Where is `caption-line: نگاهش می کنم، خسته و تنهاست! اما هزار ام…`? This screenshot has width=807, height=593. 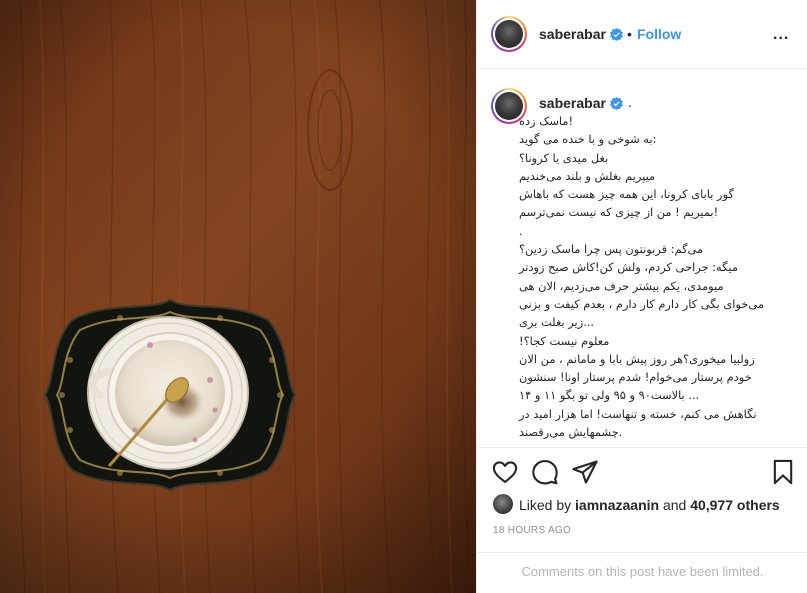 caption-line: نگاهش می کنم، خسته و تنهاست! اما هزار ام… is located at coordinates (638, 413).